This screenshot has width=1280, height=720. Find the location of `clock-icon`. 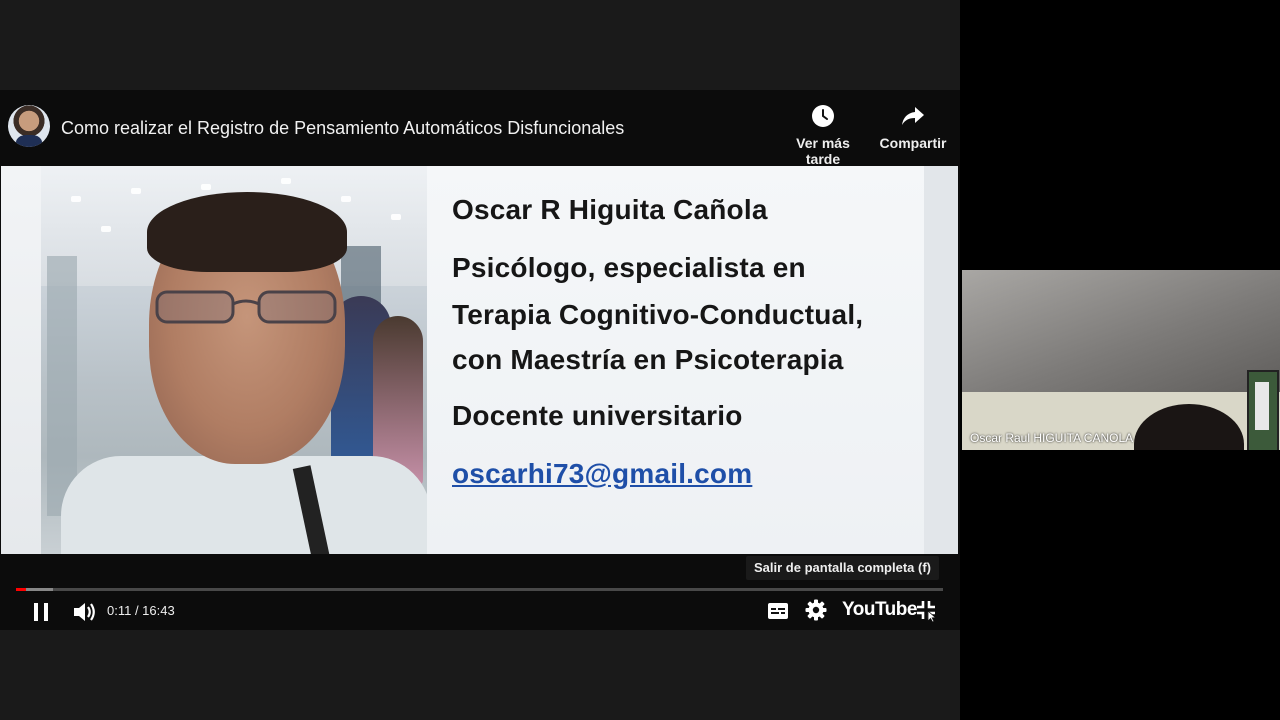

clock-icon is located at coordinates (823, 116).